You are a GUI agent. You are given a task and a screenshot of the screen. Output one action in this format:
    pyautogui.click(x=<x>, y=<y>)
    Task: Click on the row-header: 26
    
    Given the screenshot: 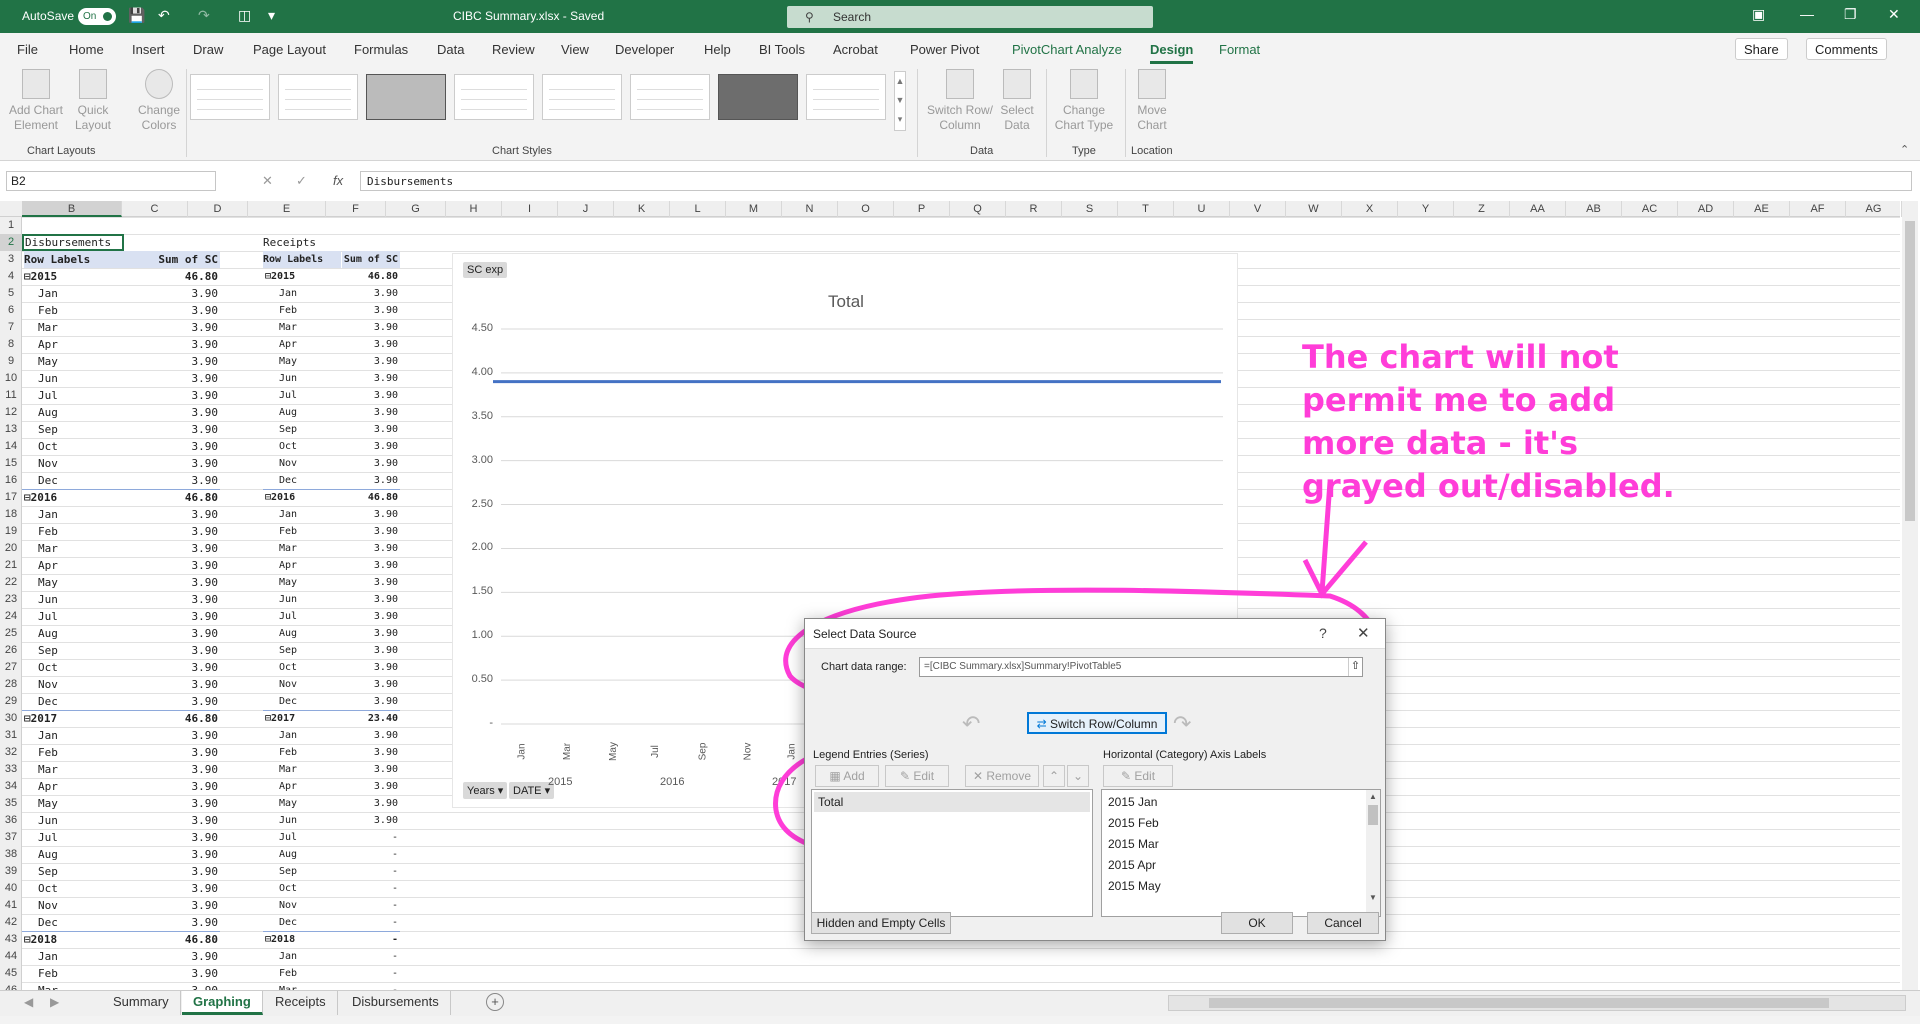 What is the action you would take?
    pyautogui.click(x=11, y=650)
    